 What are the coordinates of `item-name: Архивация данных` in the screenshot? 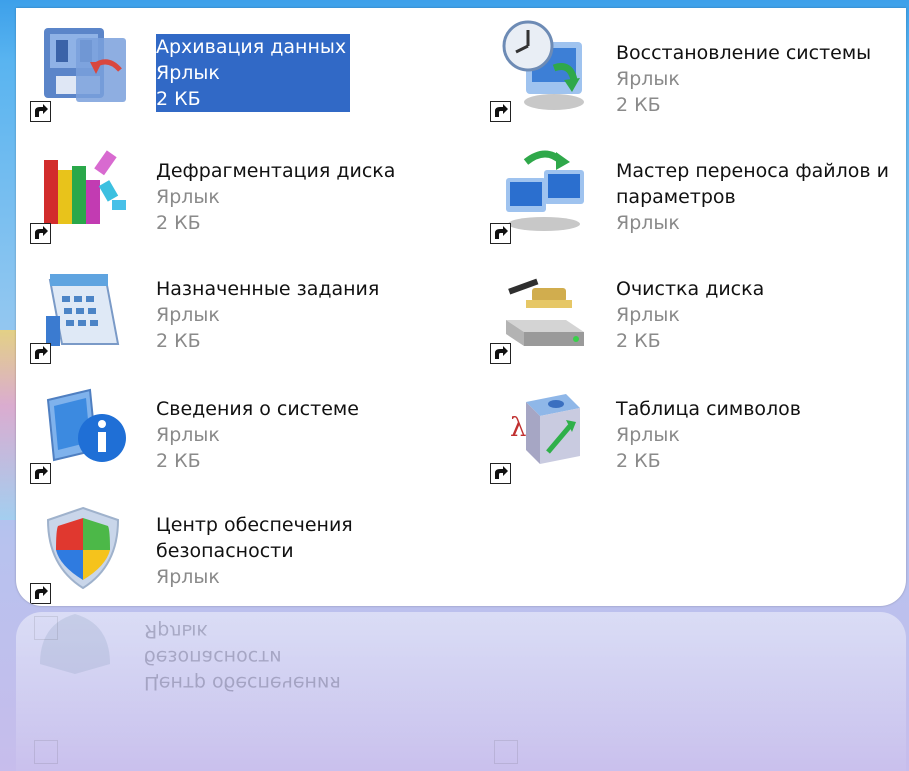 It's located at (251, 47).